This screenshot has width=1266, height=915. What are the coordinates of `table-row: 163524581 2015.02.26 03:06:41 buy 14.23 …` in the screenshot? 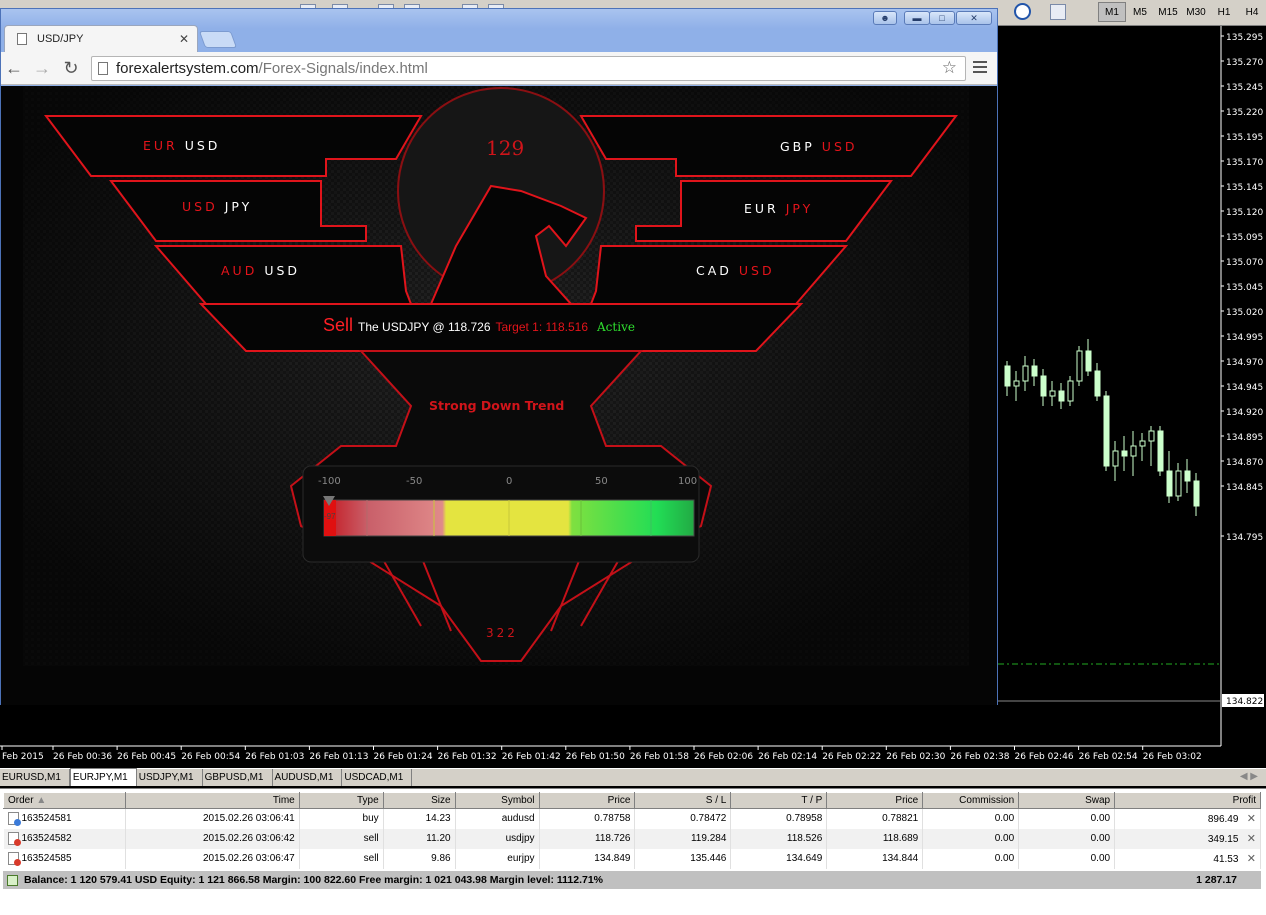 It's located at (632, 818).